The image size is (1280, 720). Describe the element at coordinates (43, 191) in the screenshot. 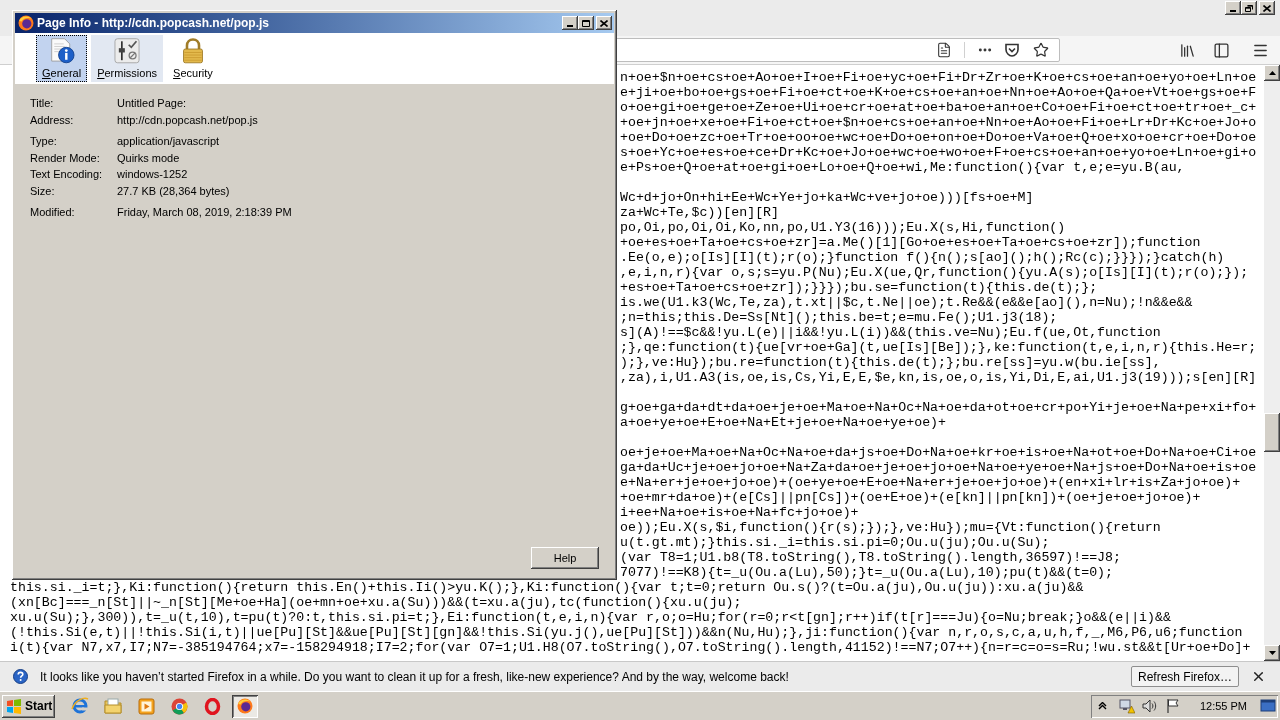

I see `field-label: Size:` at that location.